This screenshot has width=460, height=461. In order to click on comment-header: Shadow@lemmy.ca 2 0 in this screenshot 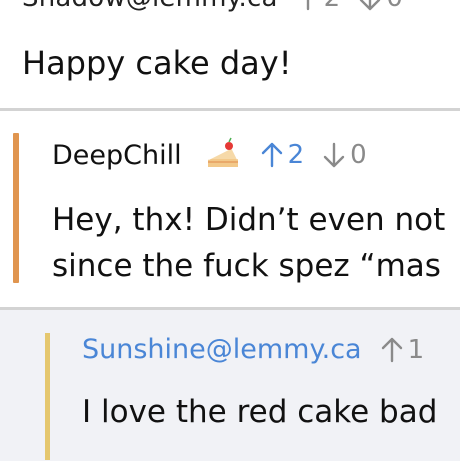, I will do `click(212, 6)`.